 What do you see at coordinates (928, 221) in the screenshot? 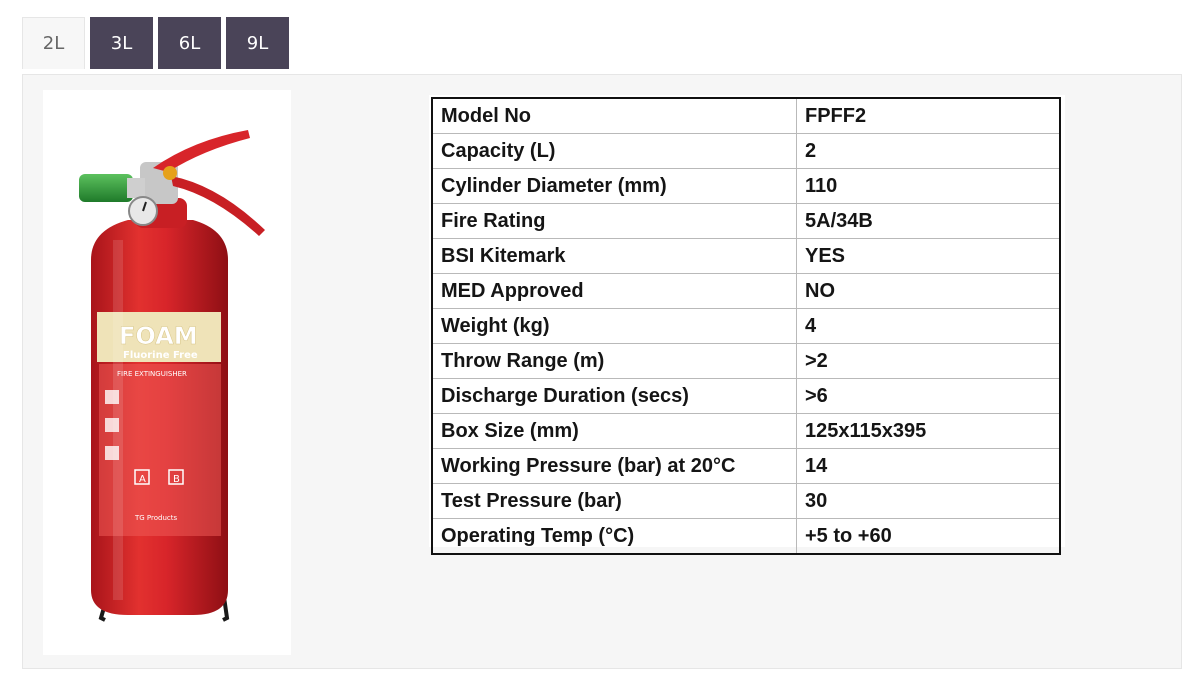
I see `spec-value: 5A/34B` at bounding box center [928, 221].